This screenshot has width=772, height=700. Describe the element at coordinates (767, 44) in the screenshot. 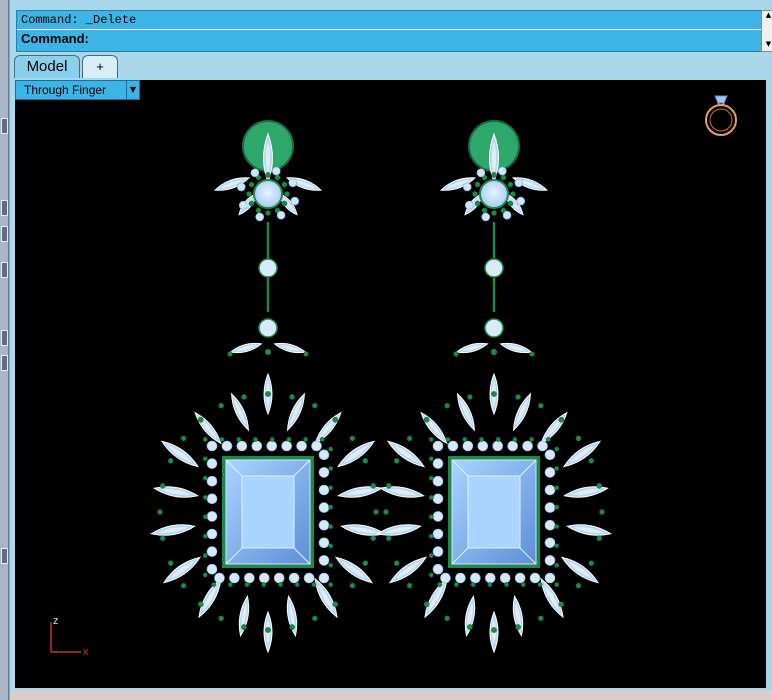

I see `scroll-down-icon: ▼` at that location.